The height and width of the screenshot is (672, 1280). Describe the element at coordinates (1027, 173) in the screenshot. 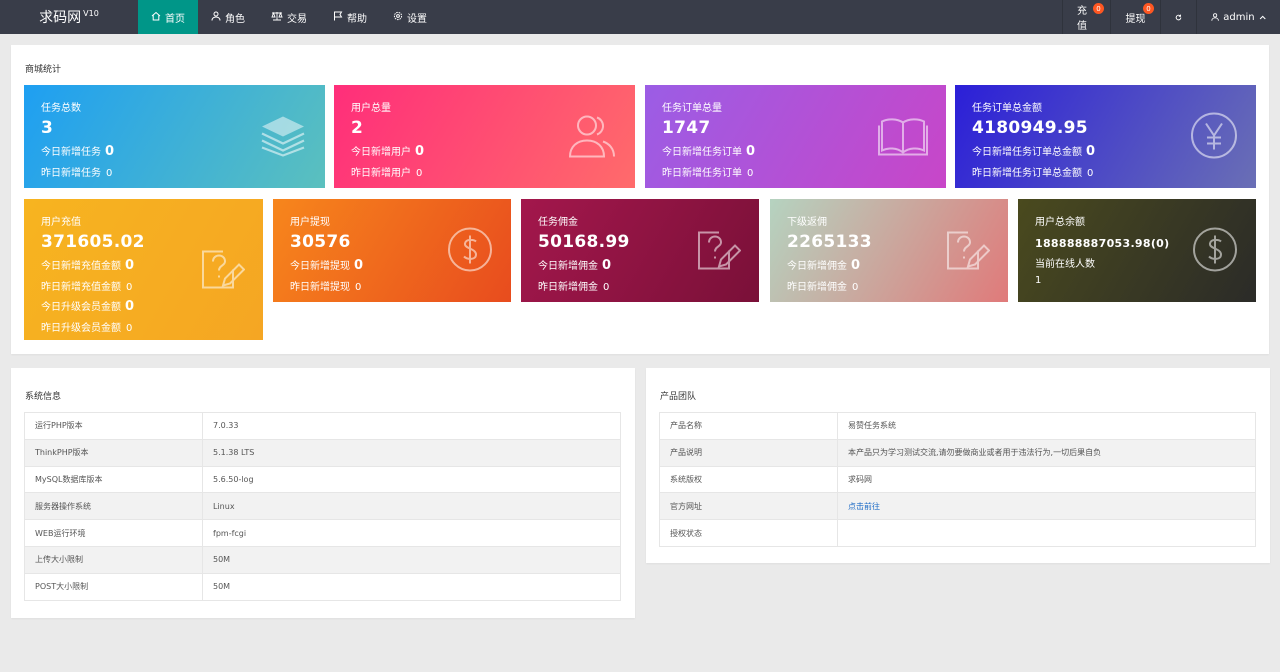

I see `stat-line-label: 昨日新增任务订单总金额` at that location.